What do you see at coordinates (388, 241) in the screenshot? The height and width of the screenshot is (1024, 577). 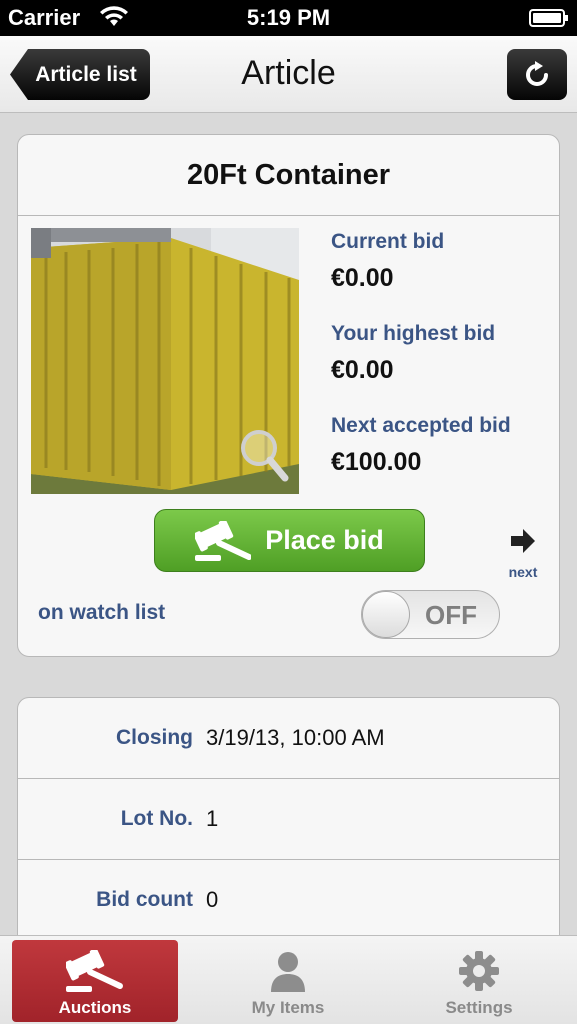 I see `current-bid-label: Current bid` at bounding box center [388, 241].